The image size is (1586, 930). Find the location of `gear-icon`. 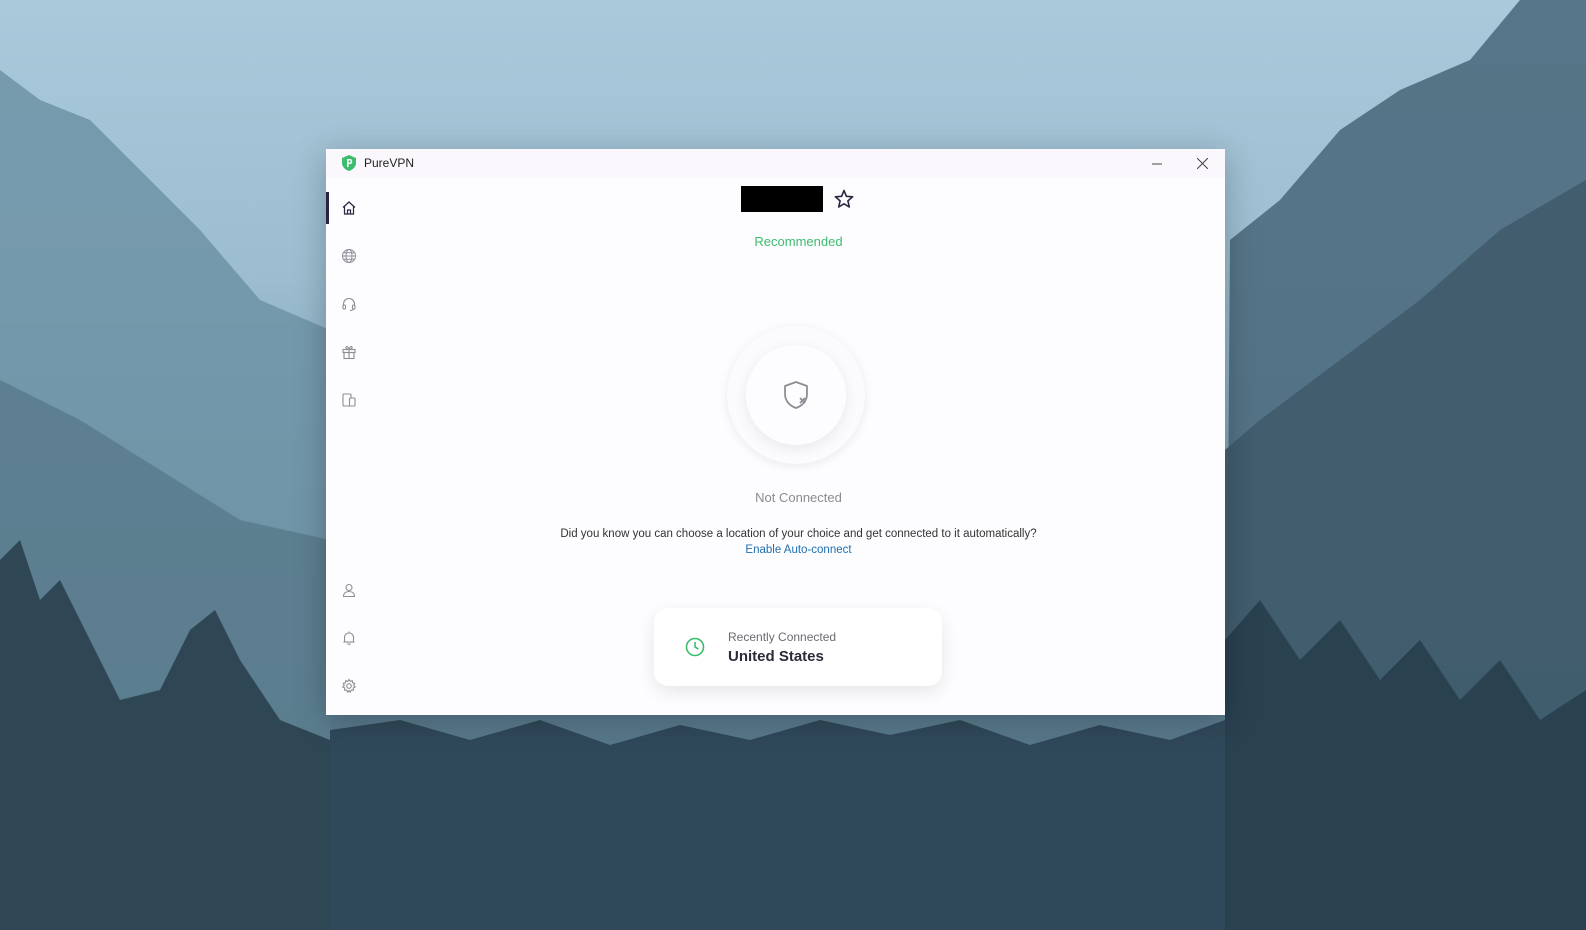

gear-icon is located at coordinates (349, 686).